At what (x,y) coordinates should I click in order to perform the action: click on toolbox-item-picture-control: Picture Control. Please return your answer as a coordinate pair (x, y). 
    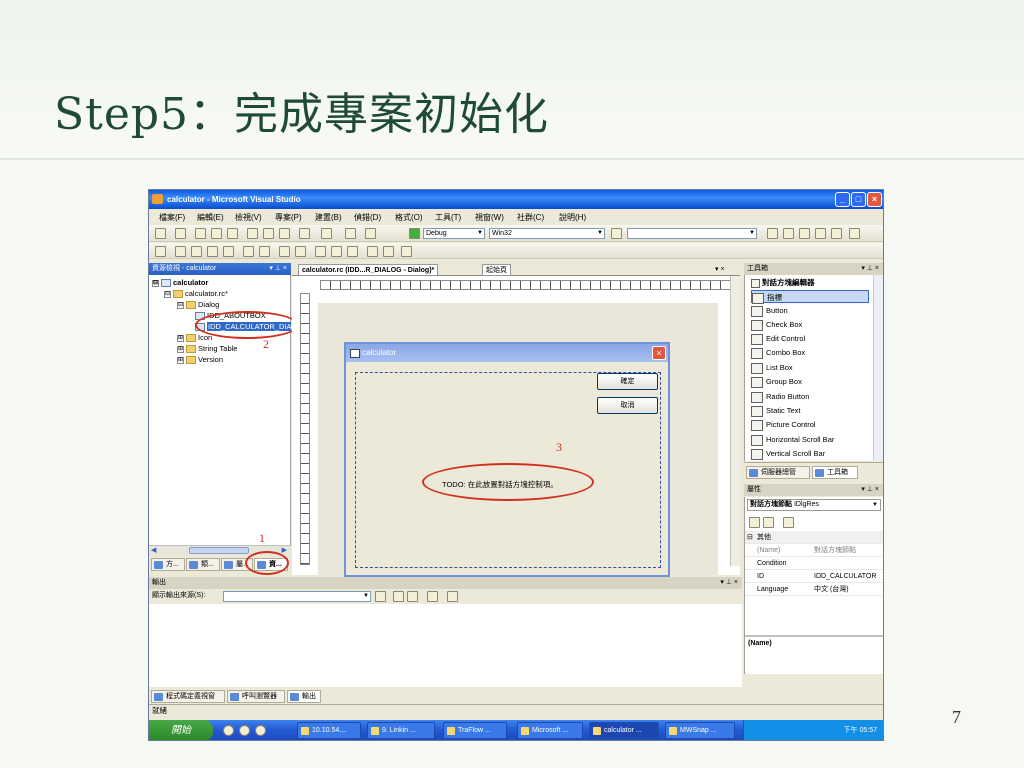
    Looking at the image, I should click on (783, 424).